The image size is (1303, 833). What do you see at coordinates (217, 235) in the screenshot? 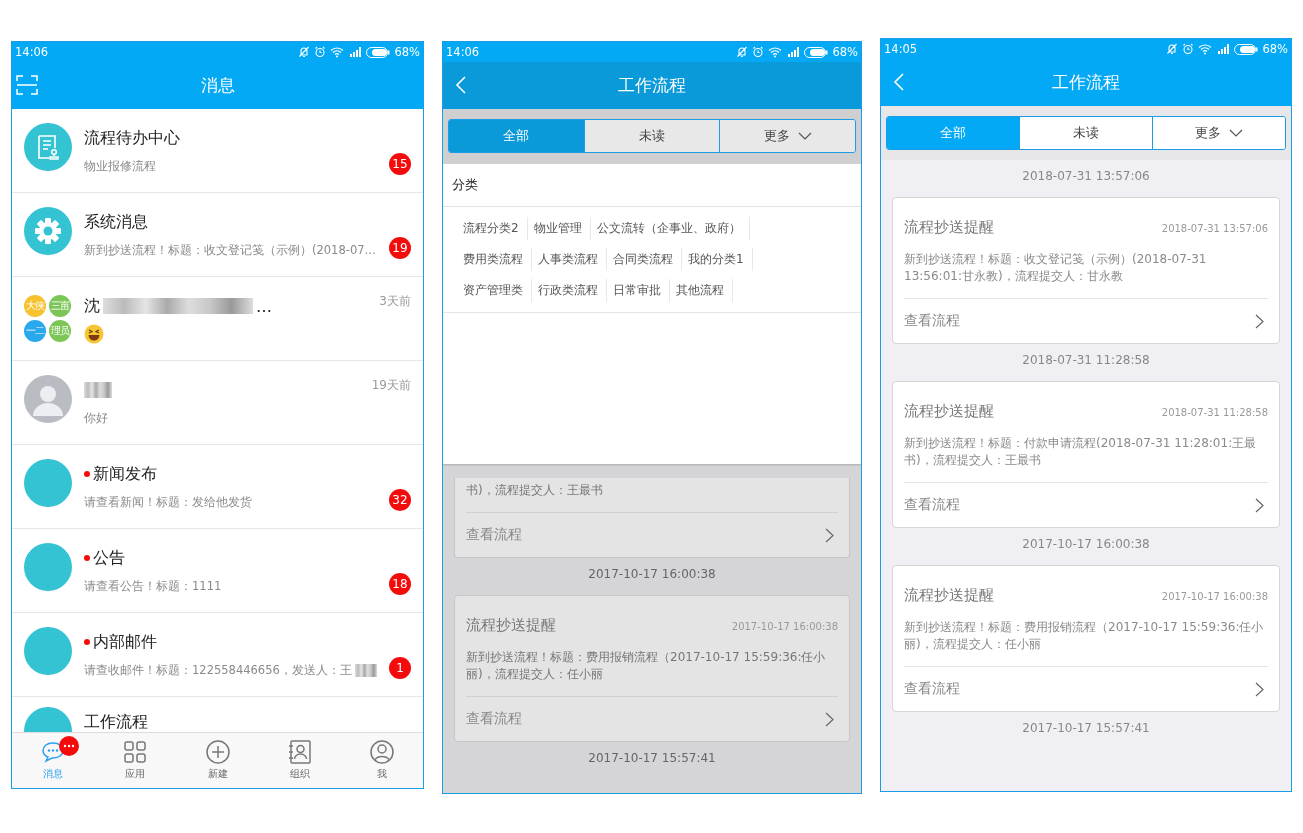
I see `conversation-item: 系统消息 新到抄送流程！标题：收文登记笺（示例）(2018-07… 19` at bounding box center [217, 235].